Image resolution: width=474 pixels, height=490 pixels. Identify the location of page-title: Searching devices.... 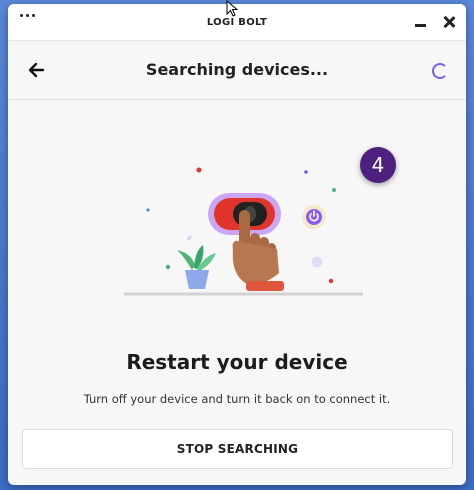
(237, 69).